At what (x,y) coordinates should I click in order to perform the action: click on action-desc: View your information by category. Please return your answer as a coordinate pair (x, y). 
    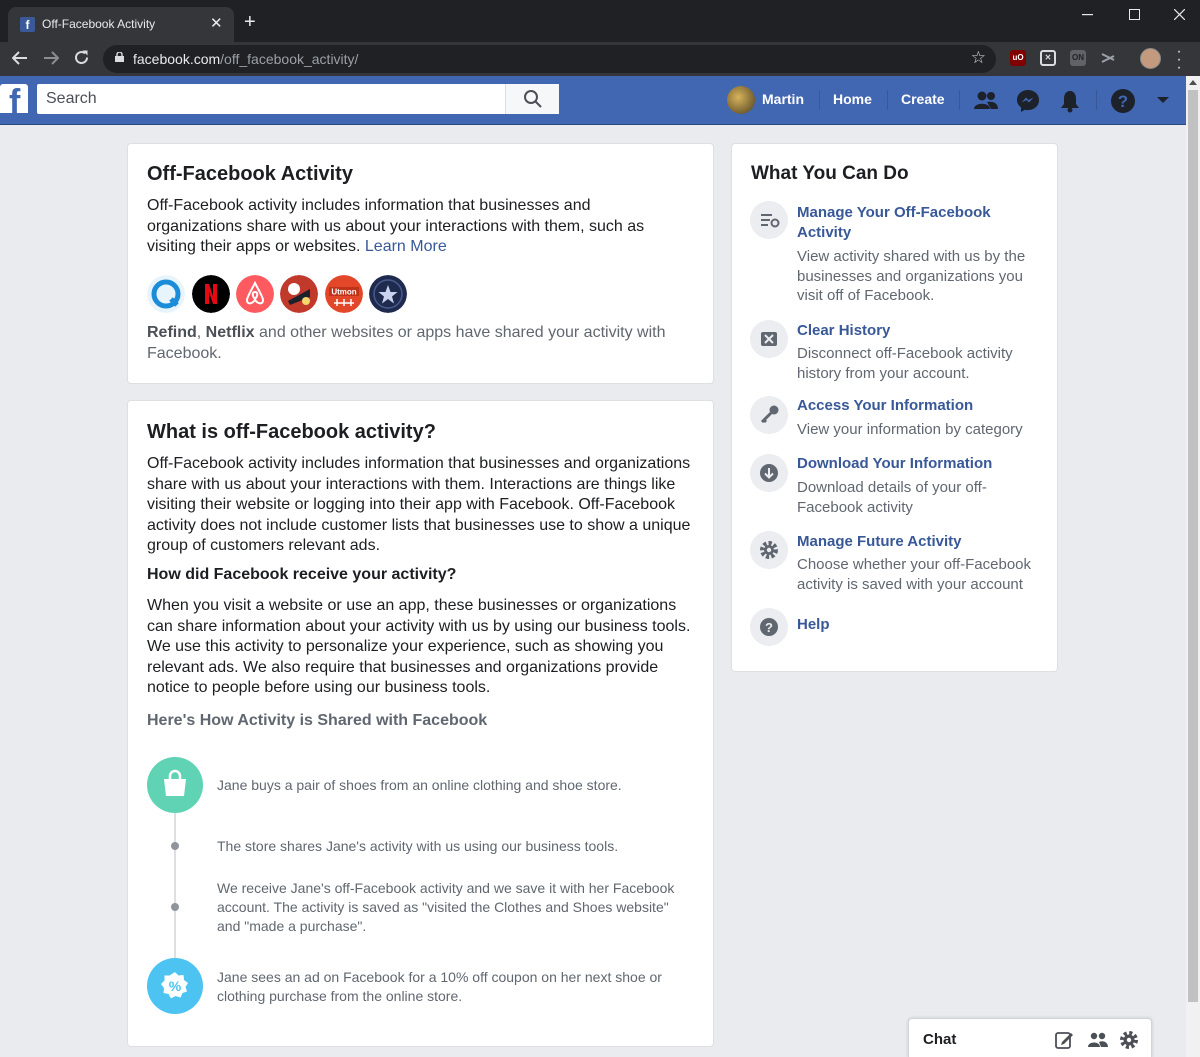
    Looking at the image, I should click on (910, 429).